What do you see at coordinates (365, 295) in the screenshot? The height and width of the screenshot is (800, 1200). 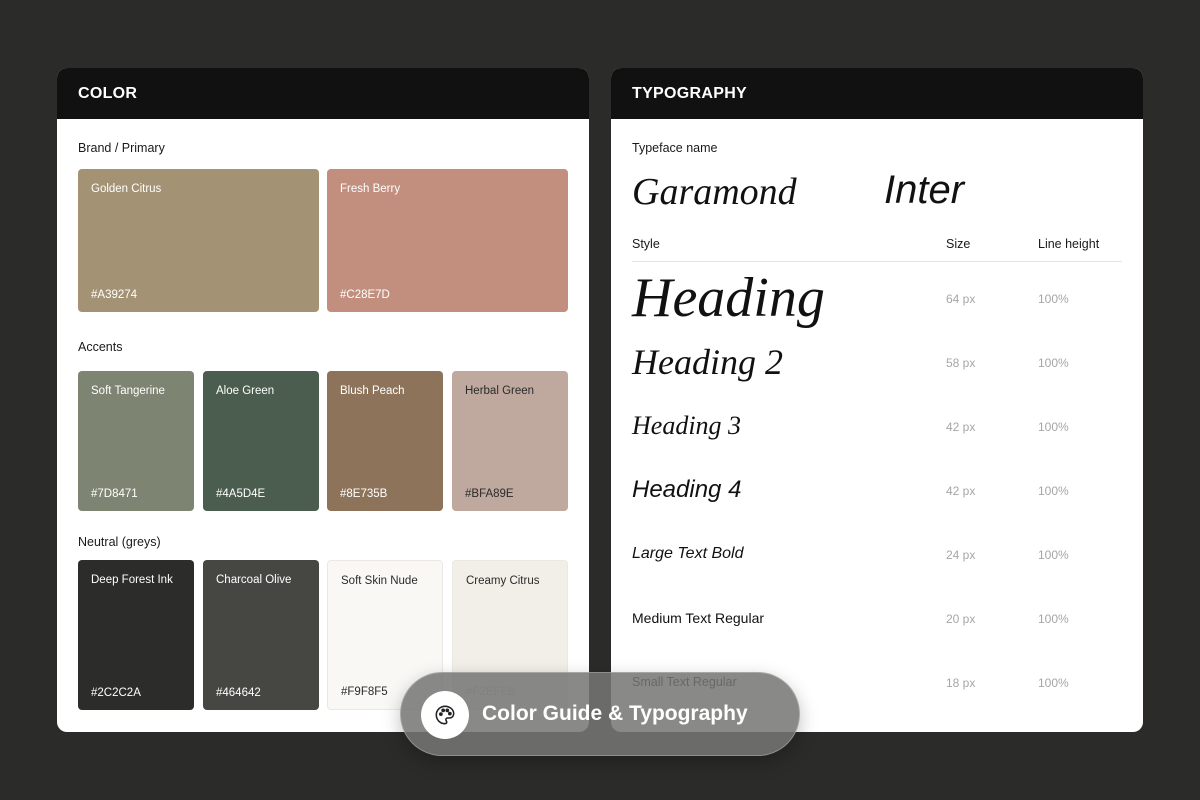 I see `swatch-hex: #C28E7D` at bounding box center [365, 295].